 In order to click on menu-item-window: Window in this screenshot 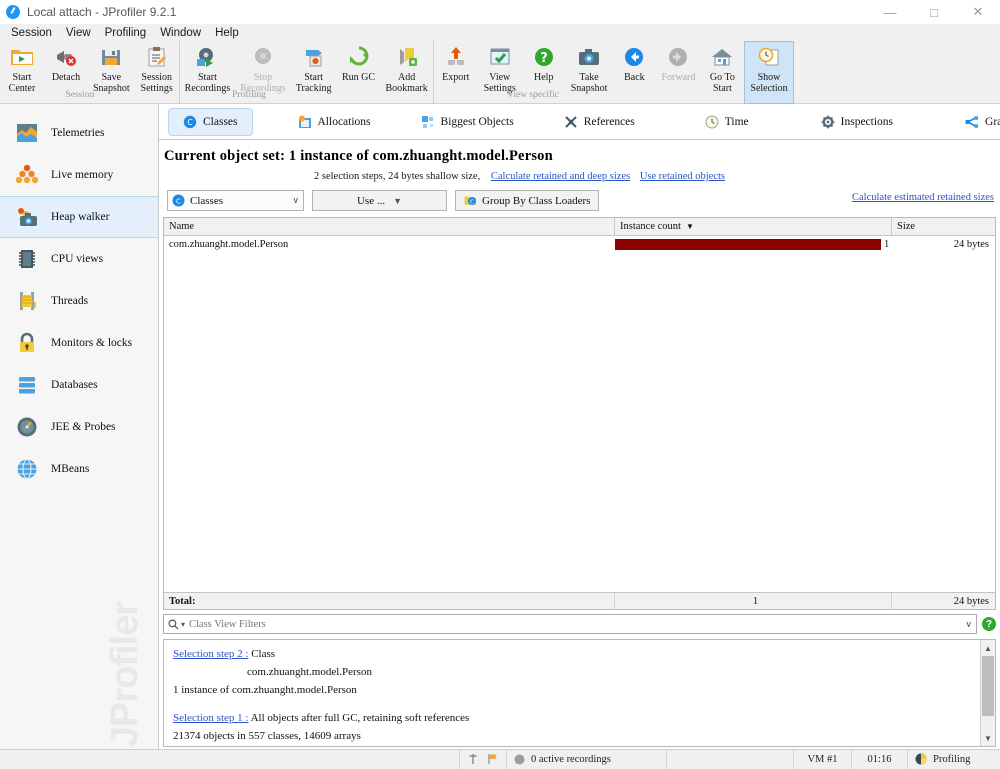, I will do `click(180, 33)`.